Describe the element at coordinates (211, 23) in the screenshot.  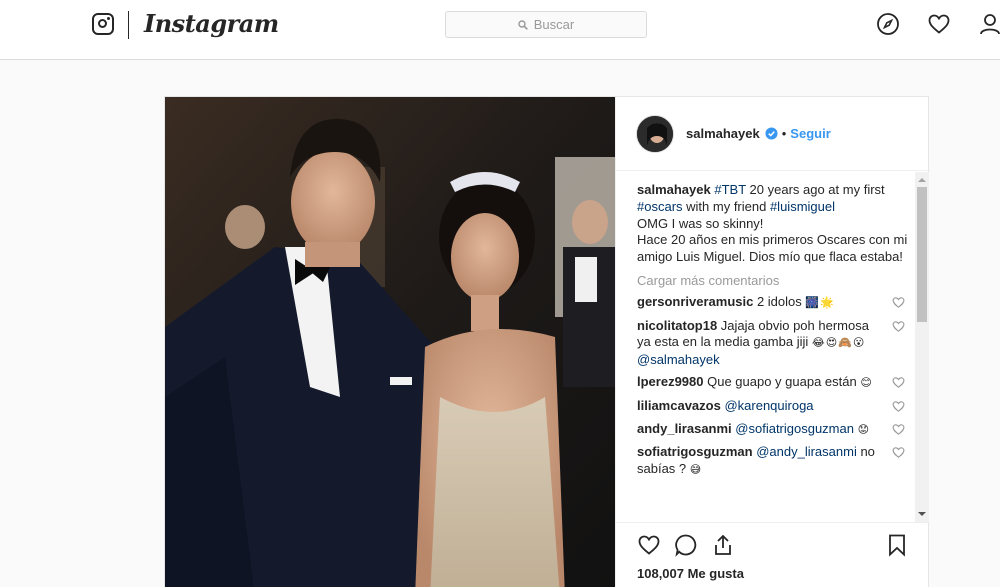
I see `instagram-wordmark: Instagram` at that location.